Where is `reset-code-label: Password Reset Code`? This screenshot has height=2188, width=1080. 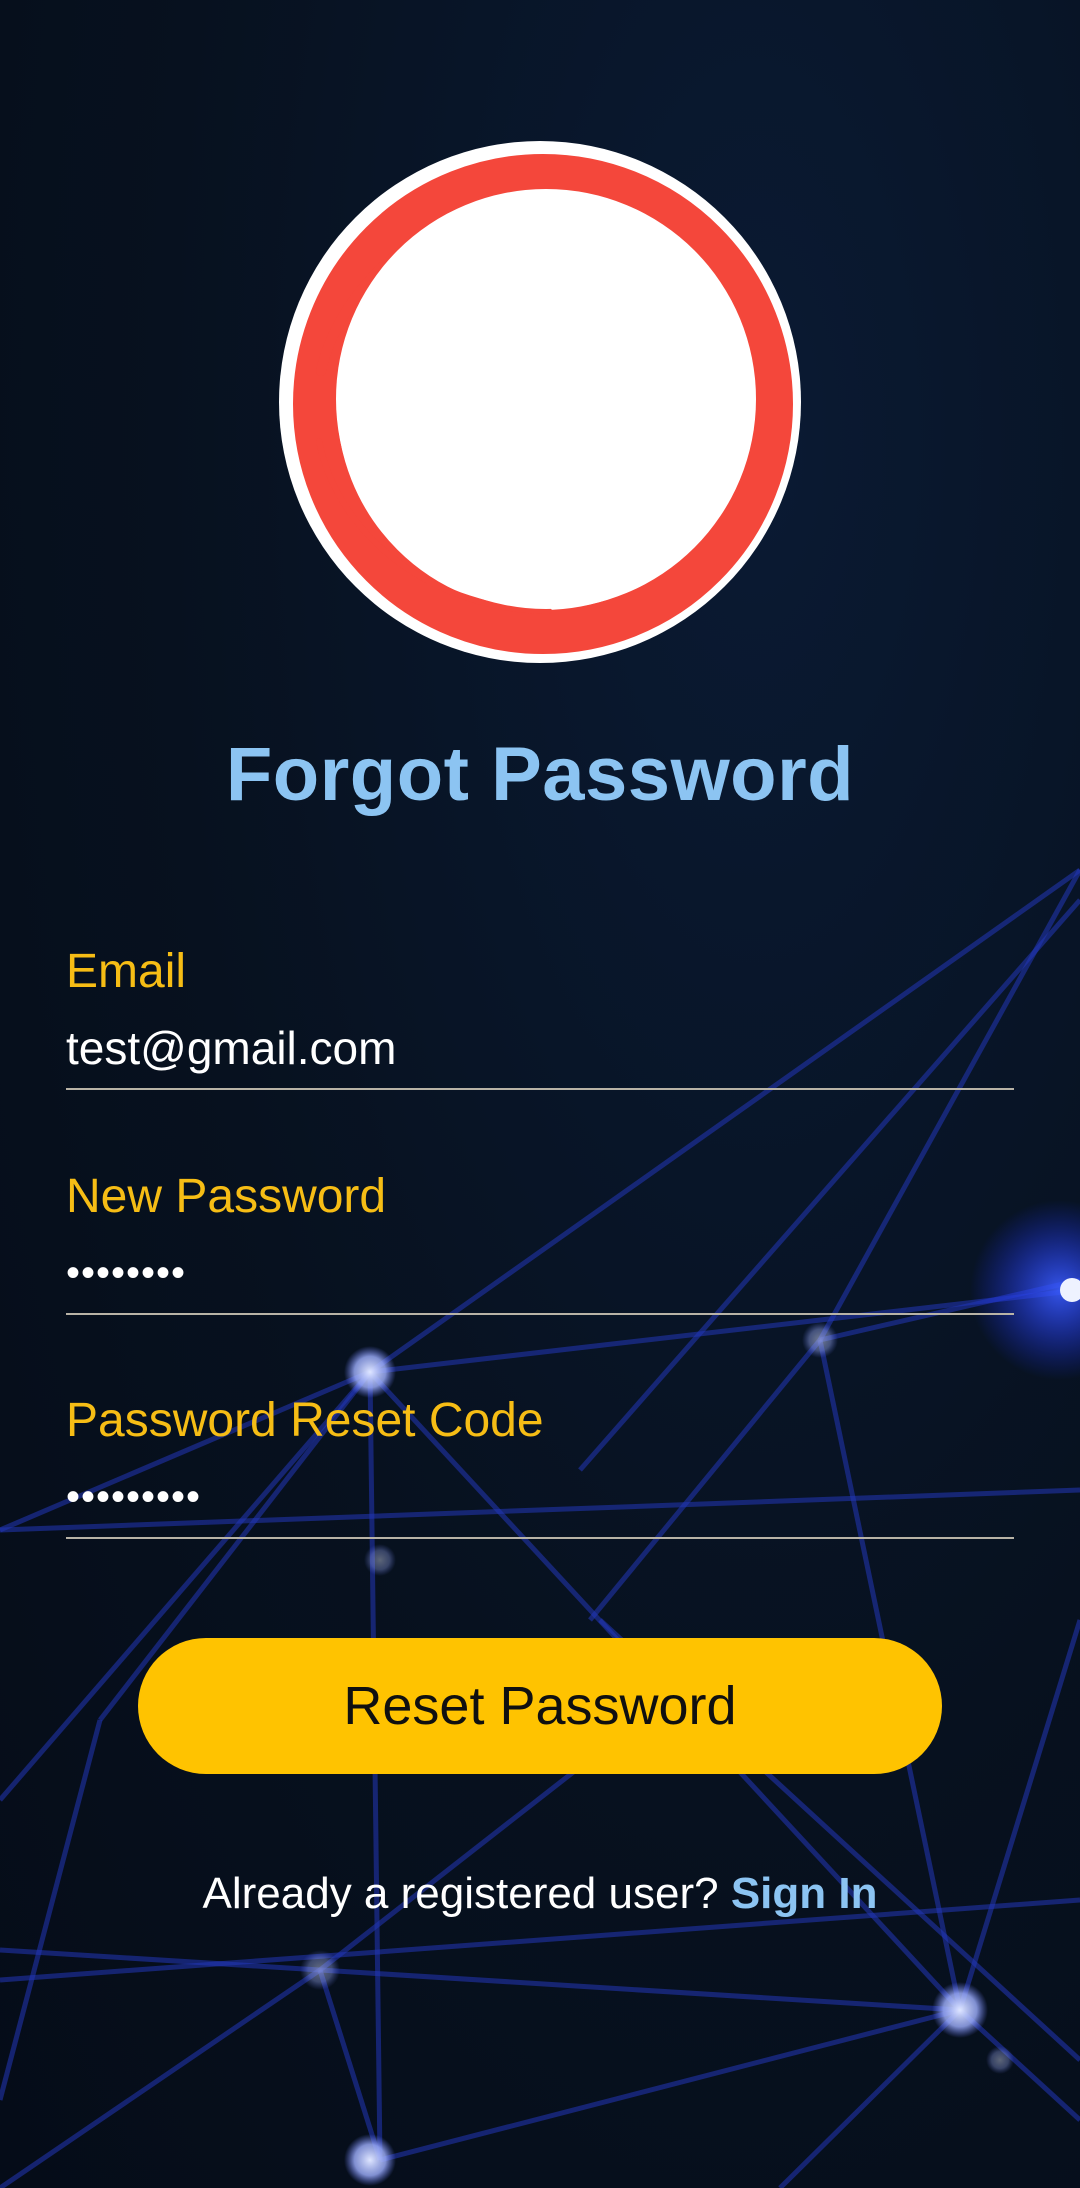 reset-code-label: Password Reset Code is located at coordinates (305, 1420).